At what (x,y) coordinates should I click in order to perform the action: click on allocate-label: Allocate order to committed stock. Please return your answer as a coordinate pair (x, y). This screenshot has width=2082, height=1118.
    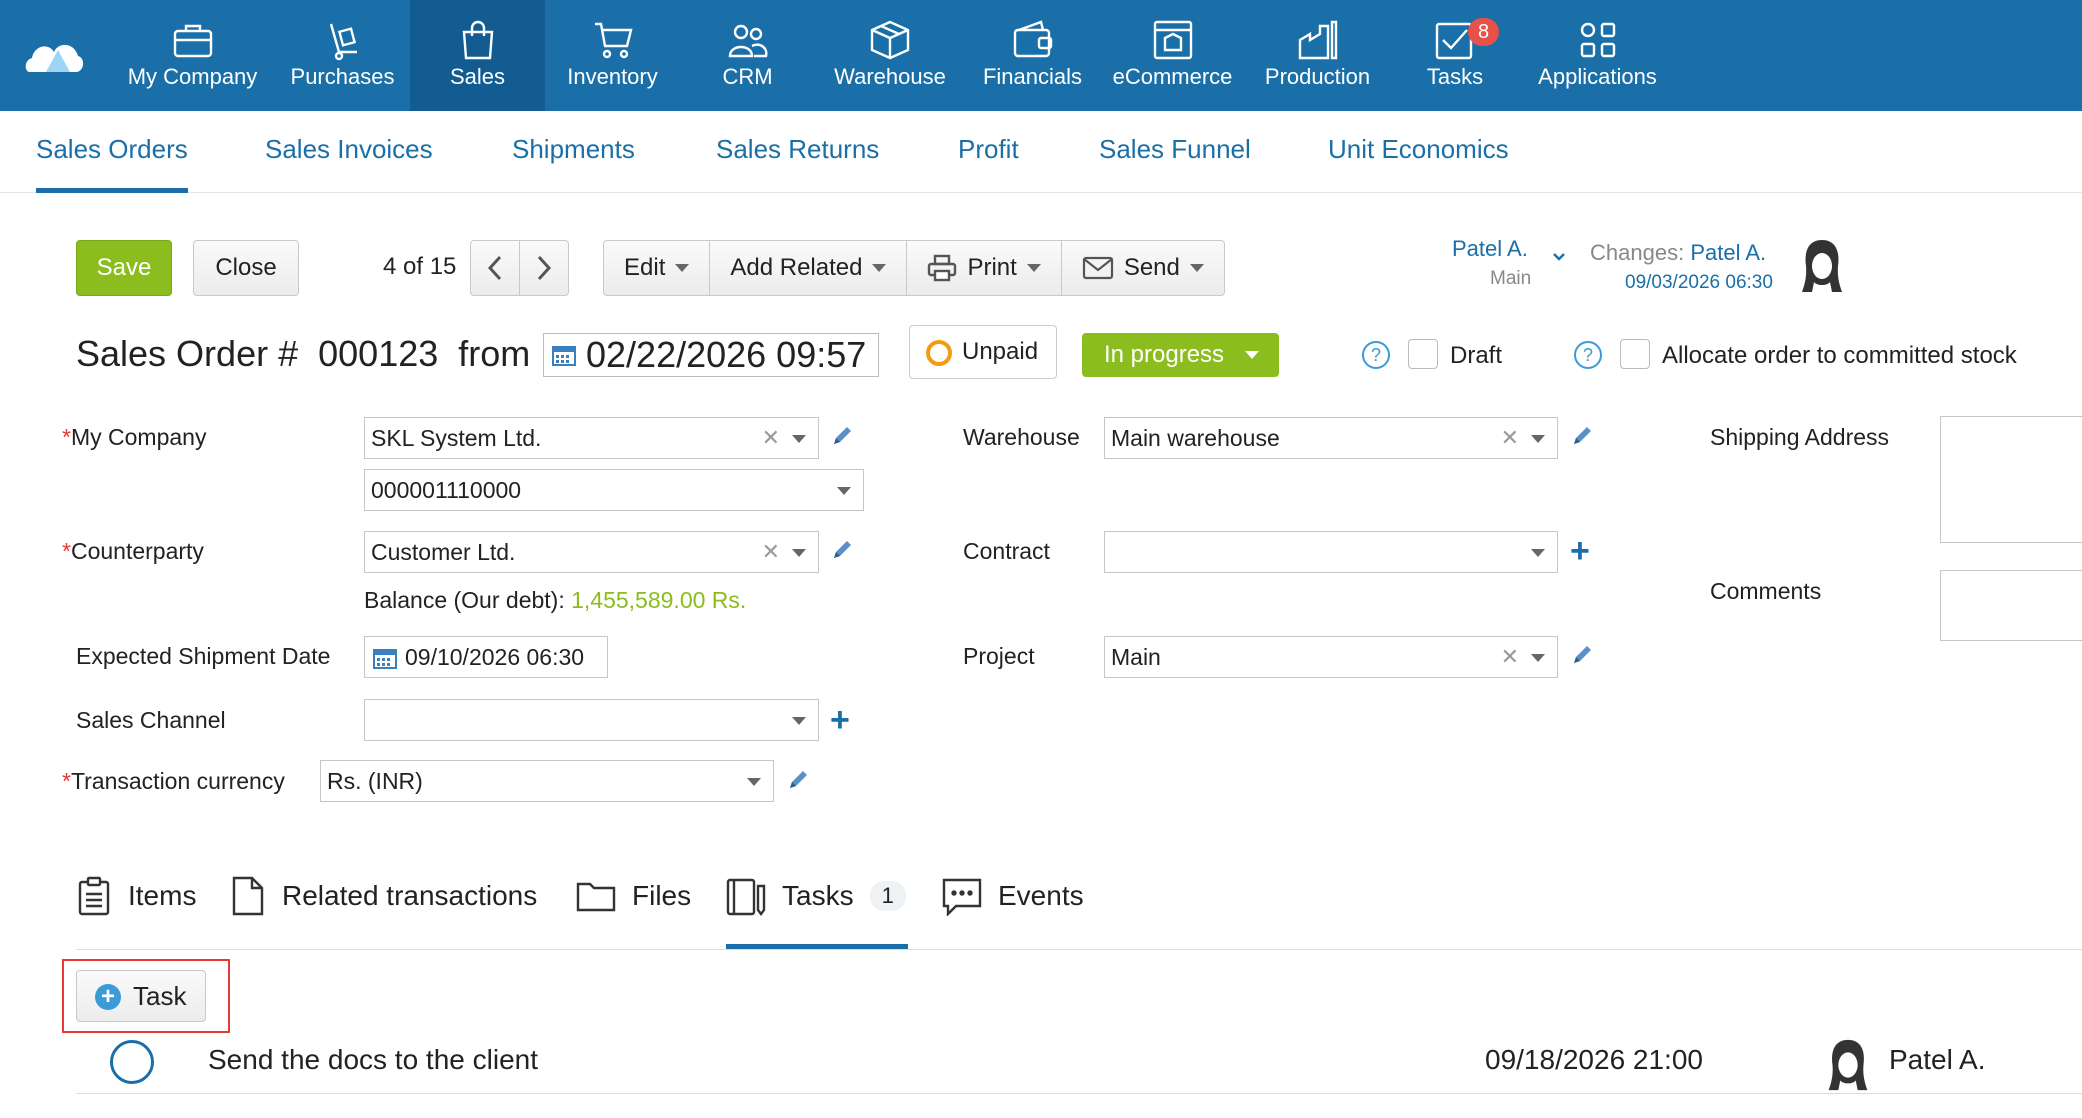
    Looking at the image, I should click on (1839, 355).